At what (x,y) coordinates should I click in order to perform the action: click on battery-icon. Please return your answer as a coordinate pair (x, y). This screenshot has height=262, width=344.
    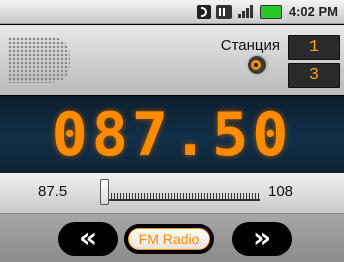
    Looking at the image, I should click on (270, 11).